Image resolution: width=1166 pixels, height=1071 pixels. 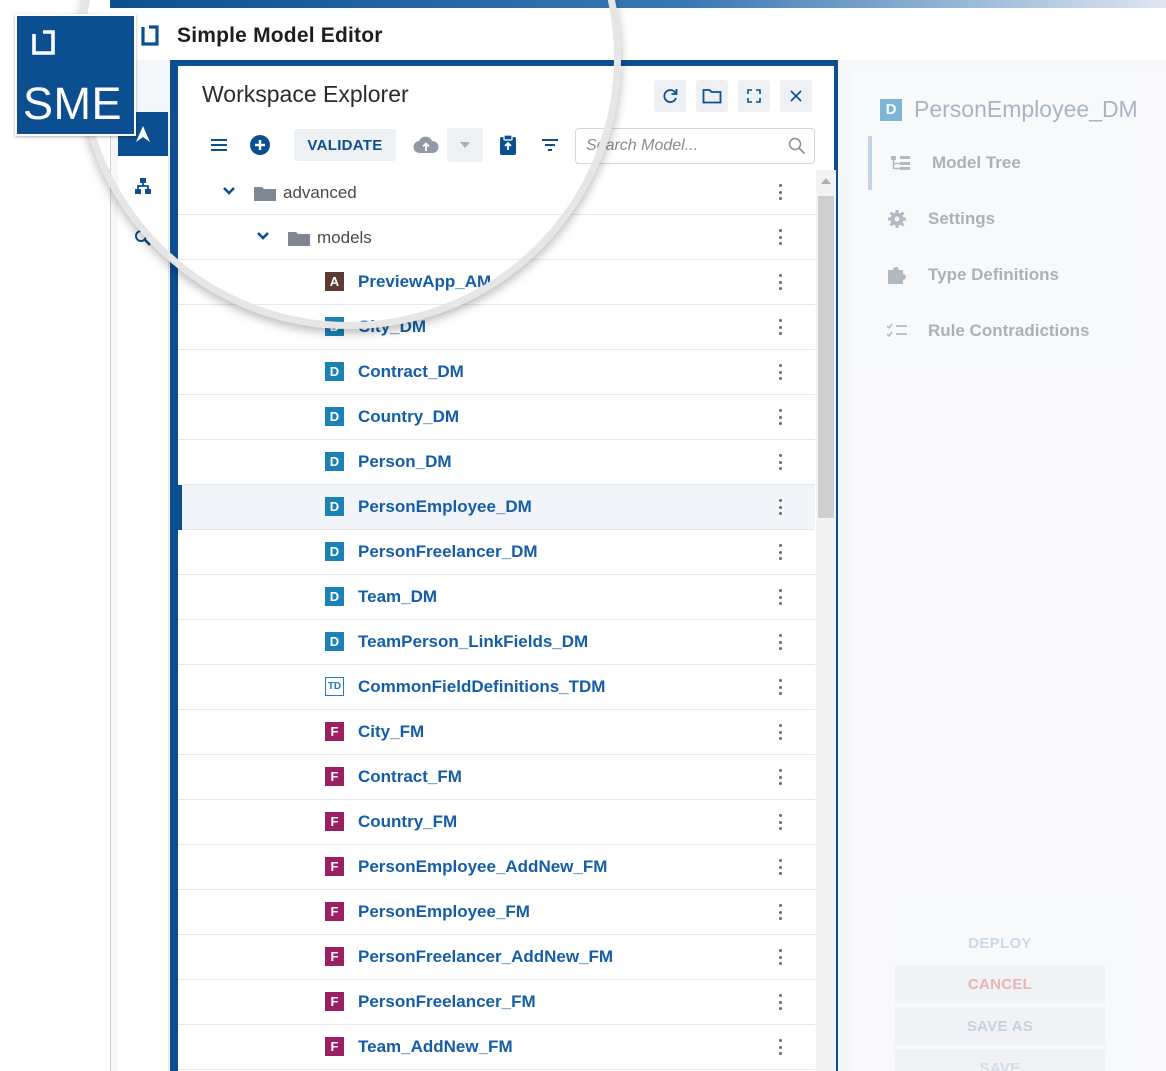 I want to click on model-label: Country_DM, so click(x=408, y=417).